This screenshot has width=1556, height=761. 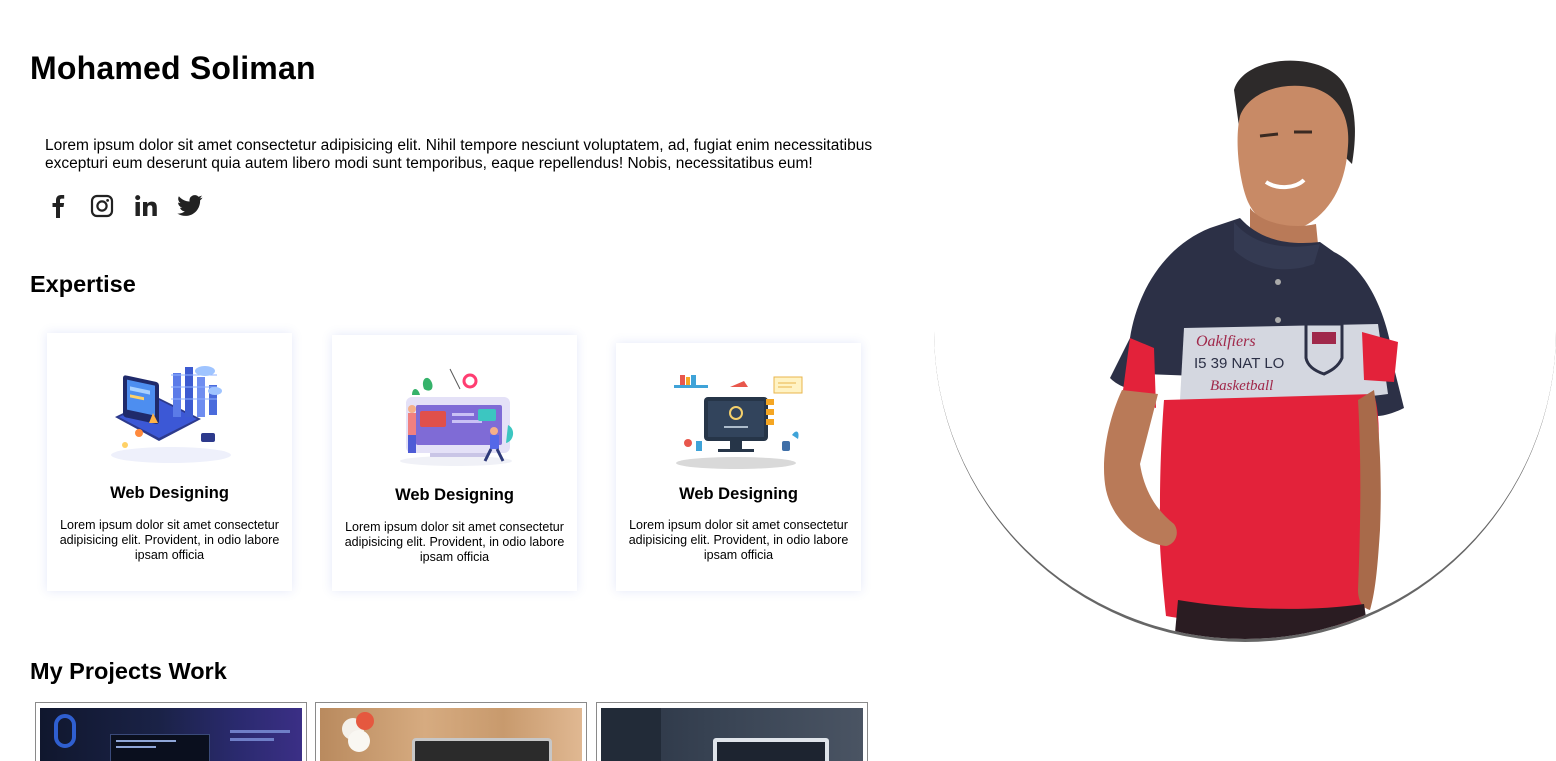 I want to click on twitter-icon, so click(x=190, y=206).